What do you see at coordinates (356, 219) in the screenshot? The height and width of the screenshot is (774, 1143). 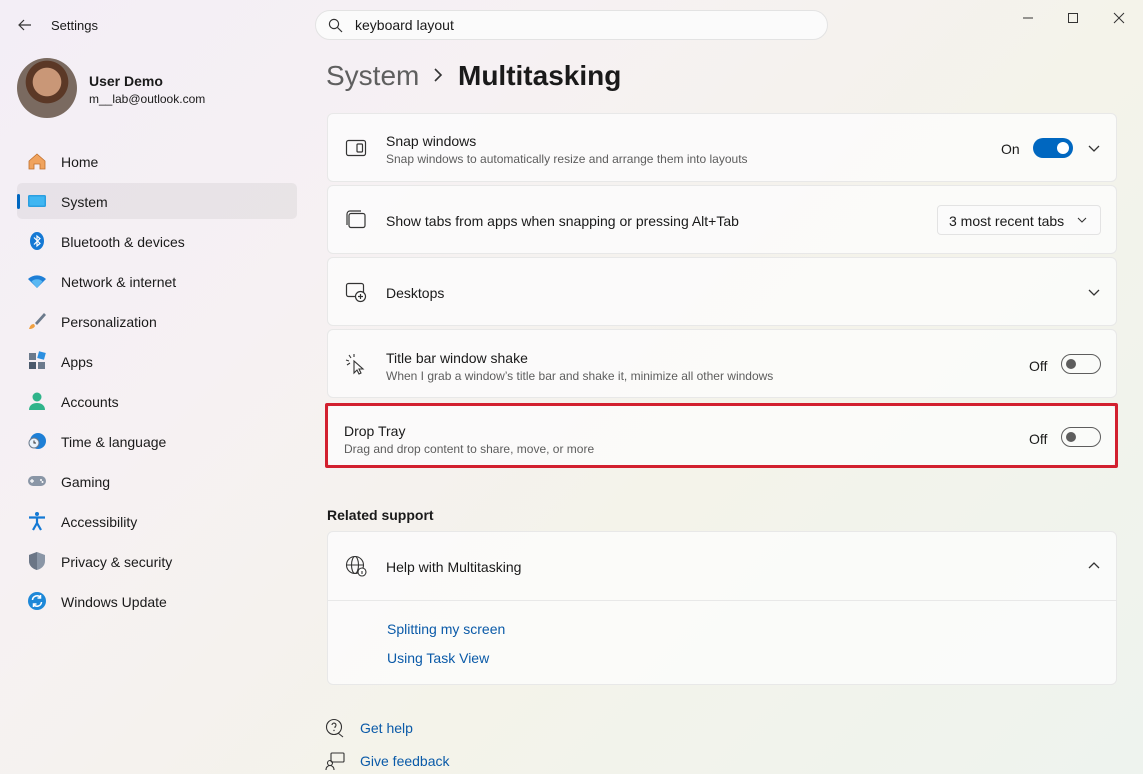 I see `tabs-icon` at bounding box center [356, 219].